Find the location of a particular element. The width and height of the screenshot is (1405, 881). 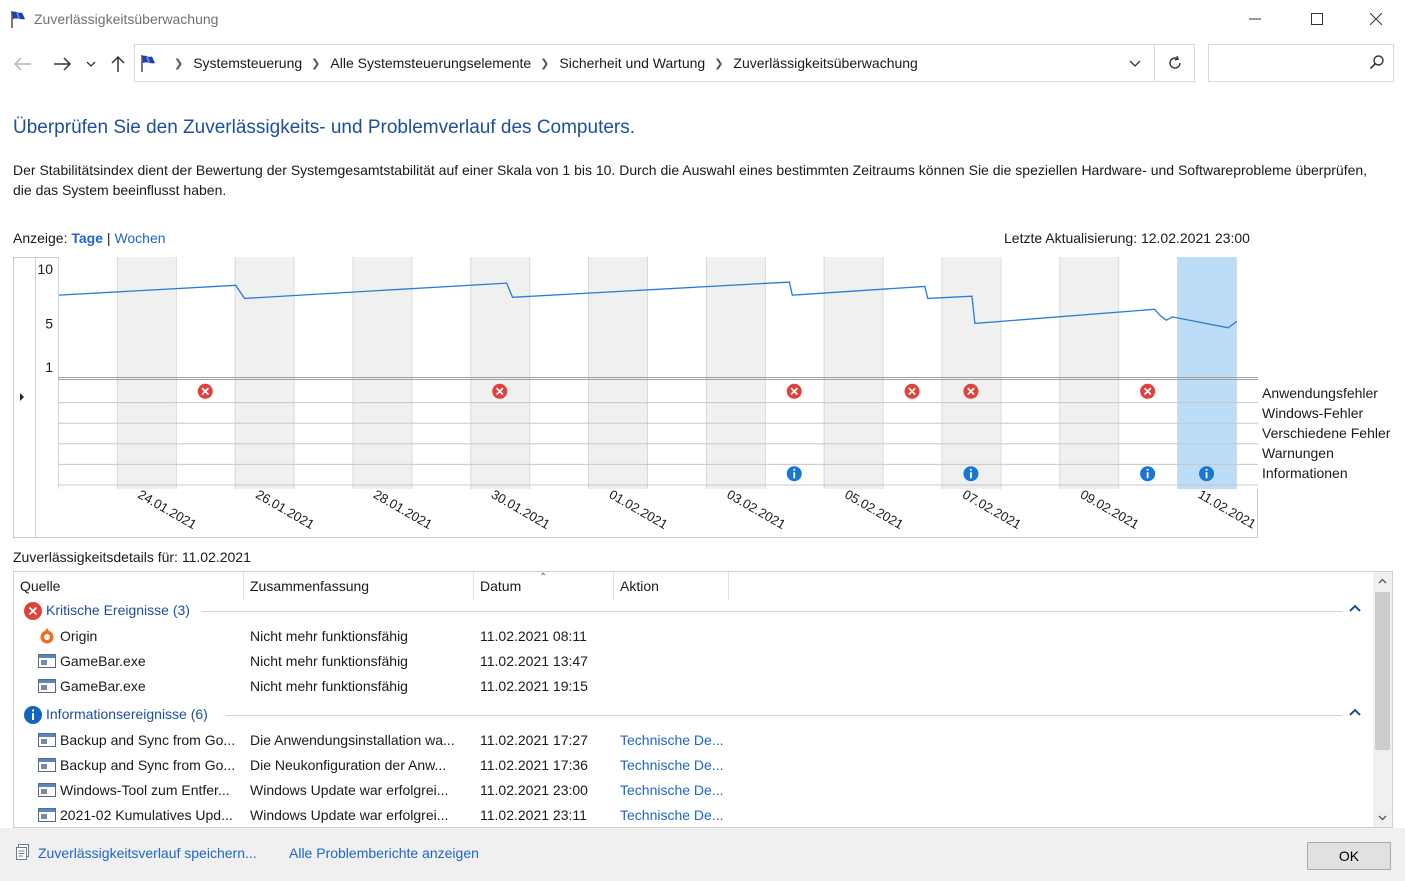

cell-date: 11.02.2021 17:36 is located at coordinates (534, 765).